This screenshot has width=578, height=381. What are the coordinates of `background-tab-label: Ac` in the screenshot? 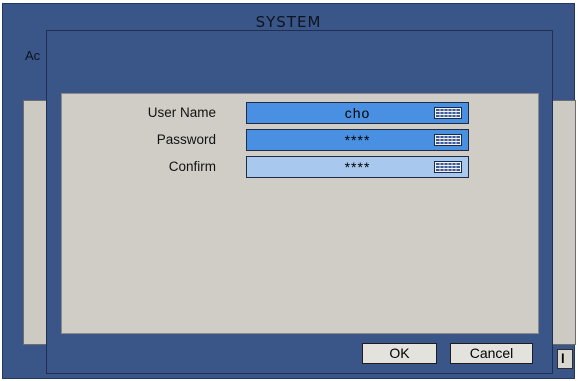 It's located at (32, 55).